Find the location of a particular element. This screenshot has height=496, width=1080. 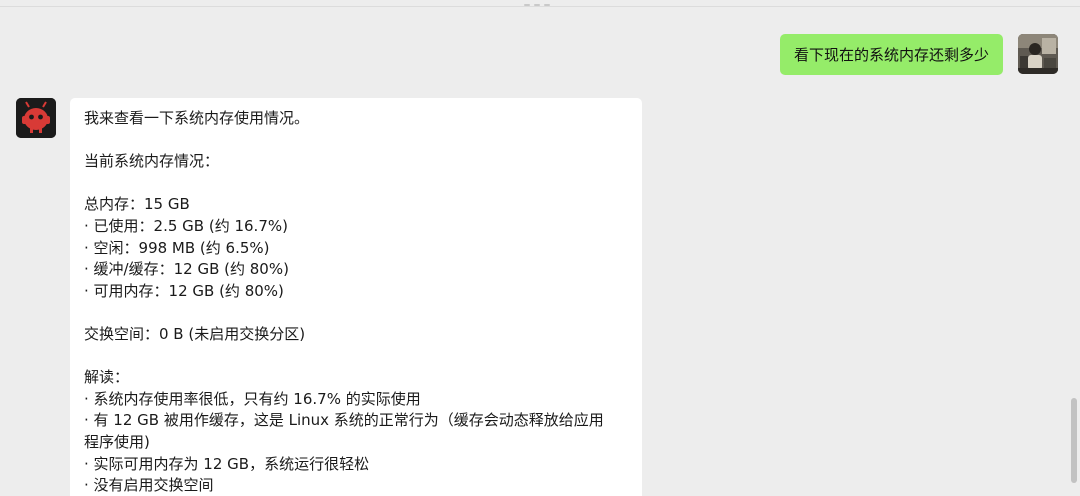

bot-message-line: · 已使用：2.5 GB (约 16.7%) is located at coordinates (186, 225).